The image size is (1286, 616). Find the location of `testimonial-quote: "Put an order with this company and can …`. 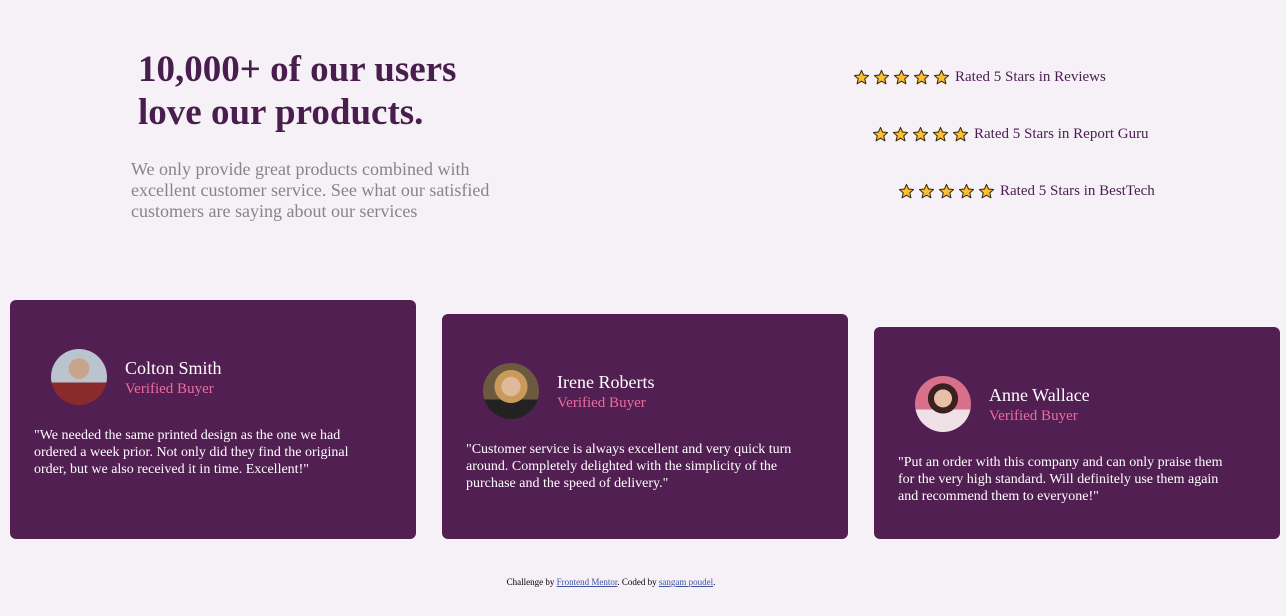

testimonial-quote: "Put an order with this company and can … is located at coordinates (1060, 479).